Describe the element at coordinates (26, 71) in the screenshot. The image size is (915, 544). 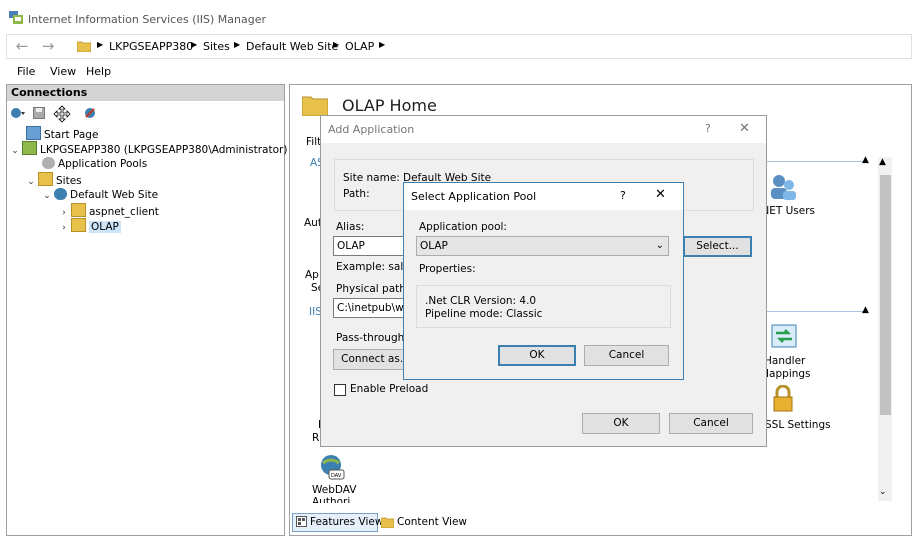
I see `menu-file: File` at that location.